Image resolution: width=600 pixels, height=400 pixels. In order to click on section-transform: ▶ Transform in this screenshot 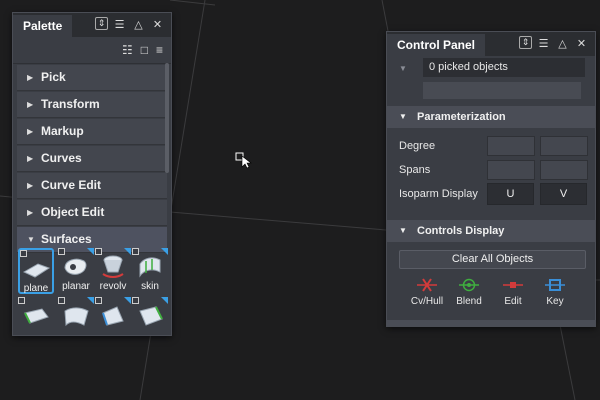, I will do `click(92, 105)`.